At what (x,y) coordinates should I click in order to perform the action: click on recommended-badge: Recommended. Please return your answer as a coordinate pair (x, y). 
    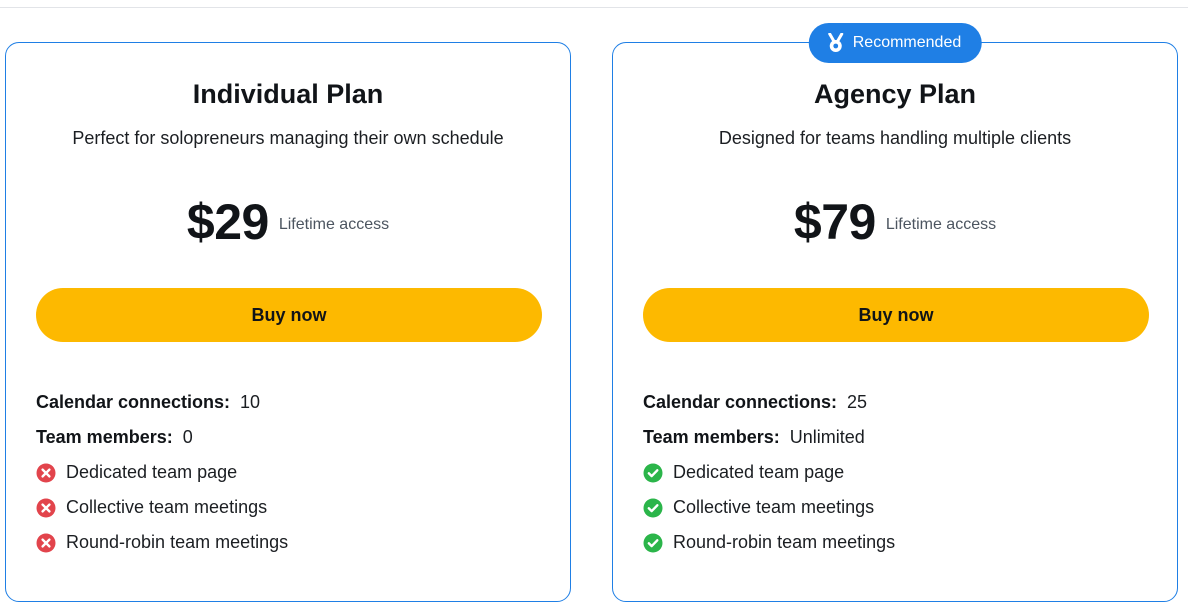
    Looking at the image, I should click on (895, 43).